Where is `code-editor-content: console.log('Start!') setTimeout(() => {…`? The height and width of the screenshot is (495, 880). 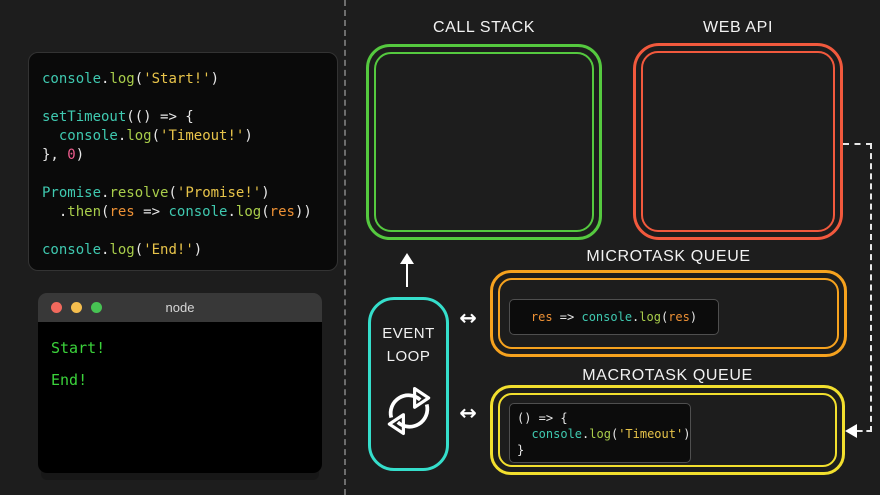
code-editor-content: console.log('Start!') setTimeout(() => {… is located at coordinates (177, 164).